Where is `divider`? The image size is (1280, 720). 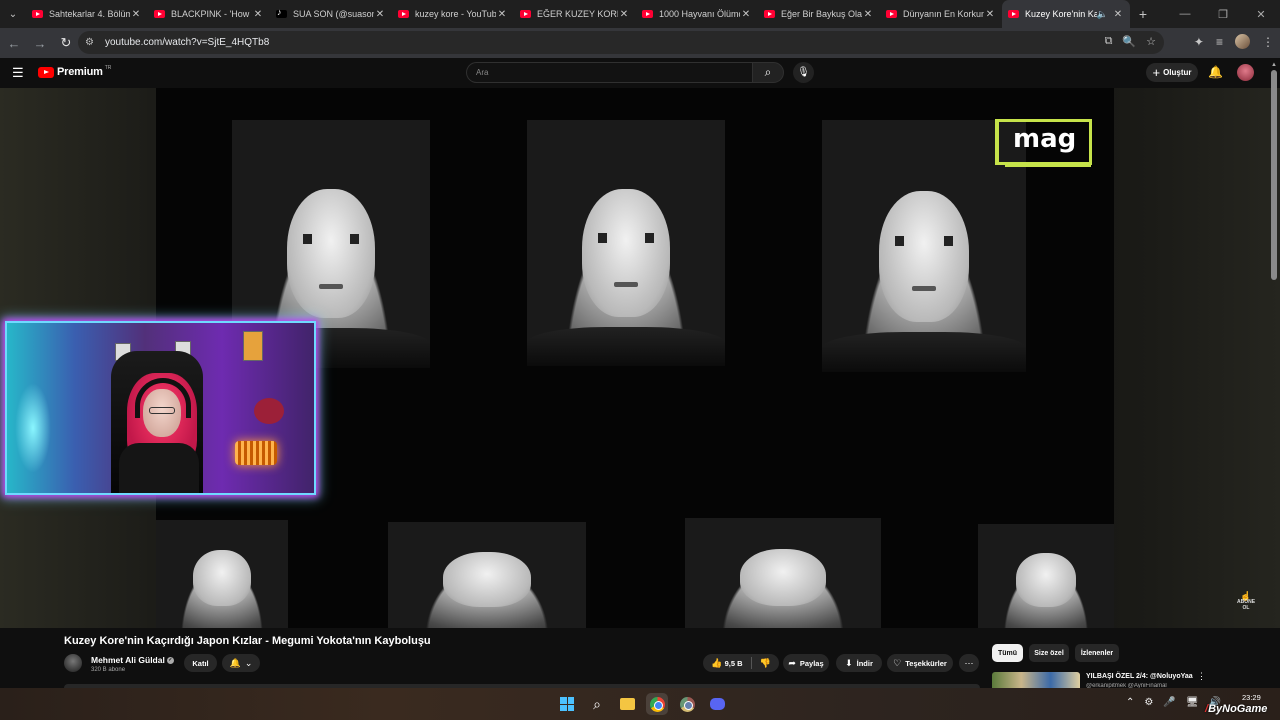
divider is located at coordinates (751, 663).